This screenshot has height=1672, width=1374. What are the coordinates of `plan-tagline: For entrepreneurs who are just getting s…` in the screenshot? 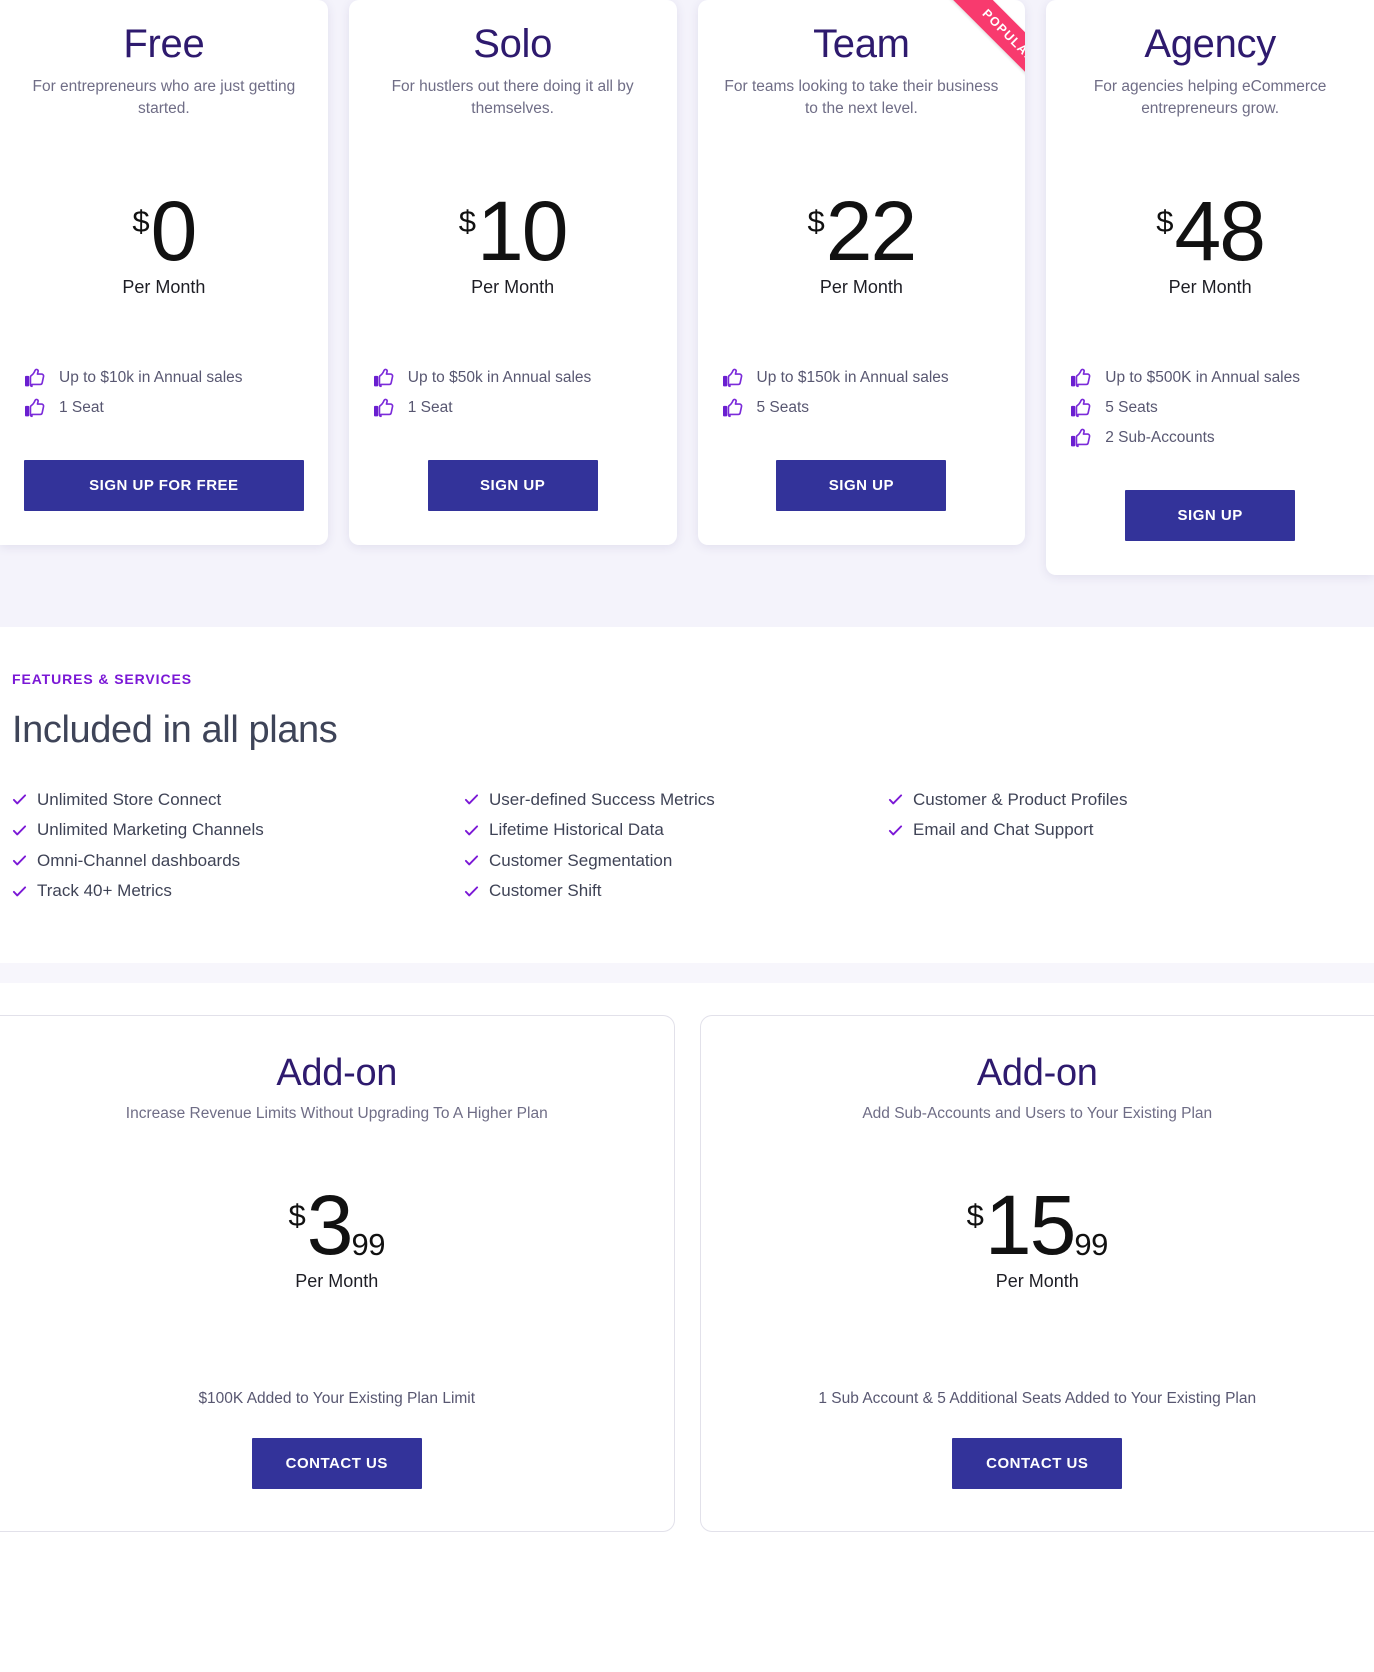 It's located at (164, 97).